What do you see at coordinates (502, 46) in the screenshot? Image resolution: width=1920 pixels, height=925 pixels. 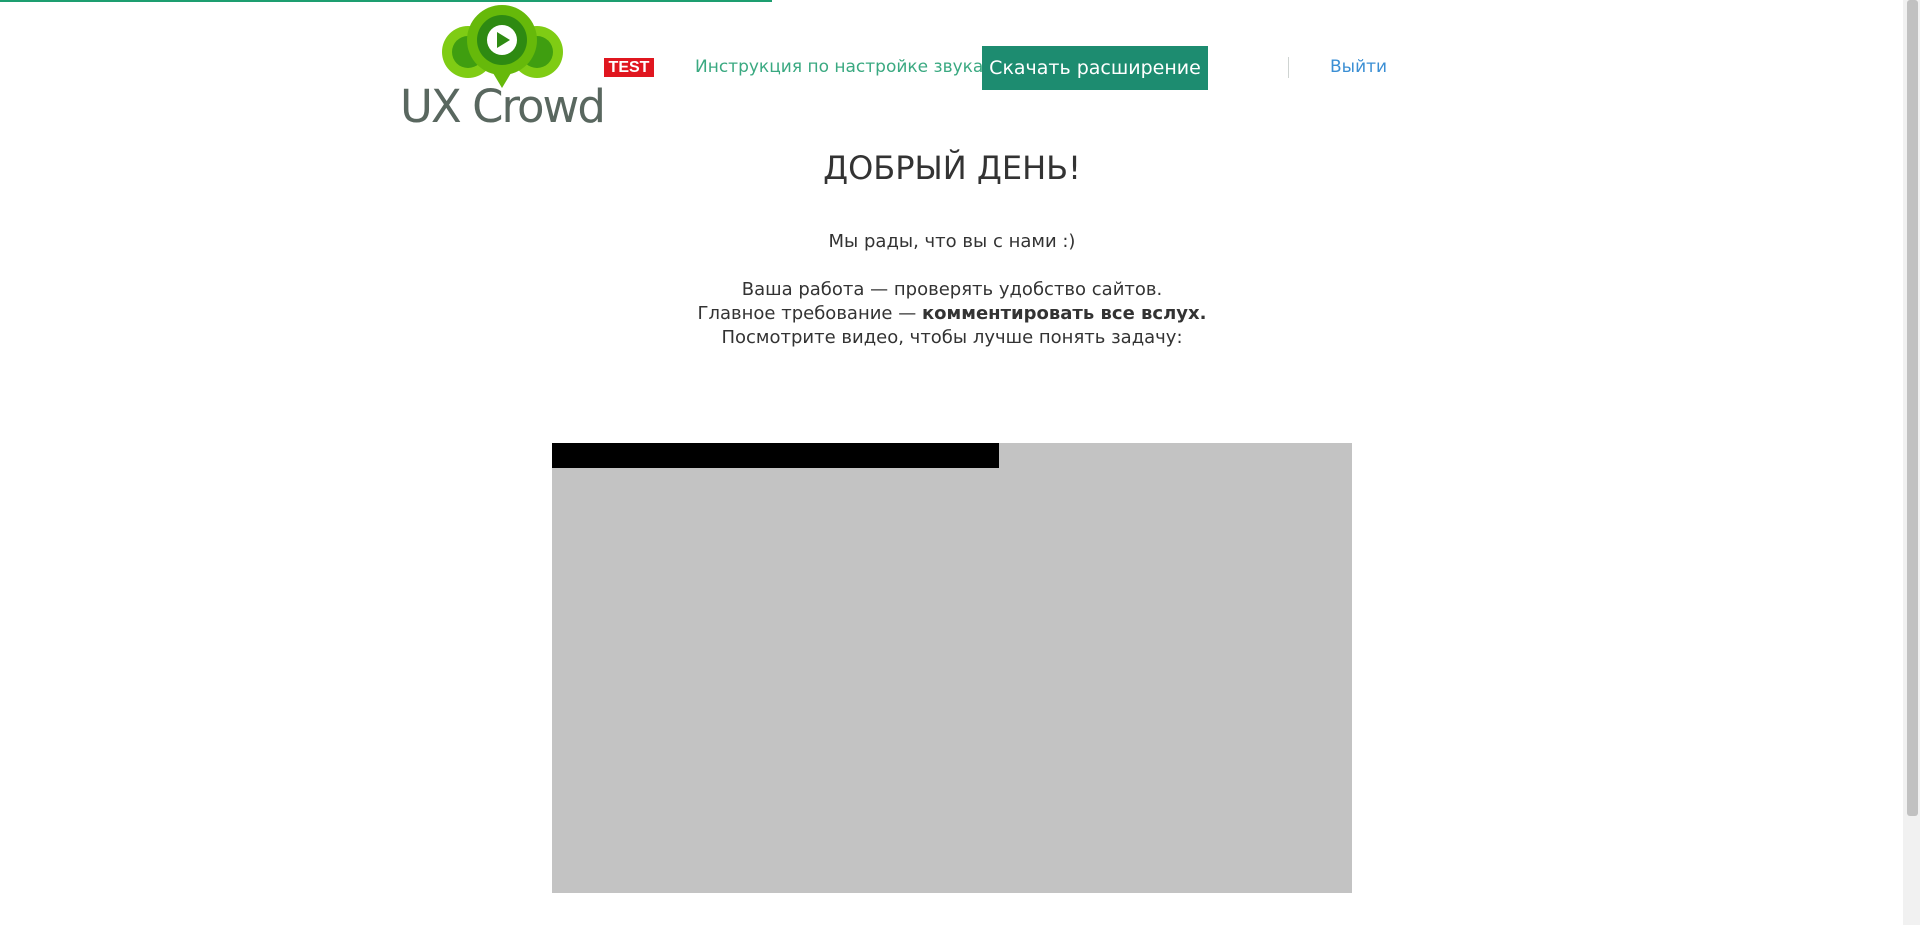 I see `play-bubbles-icon` at bounding box center [502, 46].